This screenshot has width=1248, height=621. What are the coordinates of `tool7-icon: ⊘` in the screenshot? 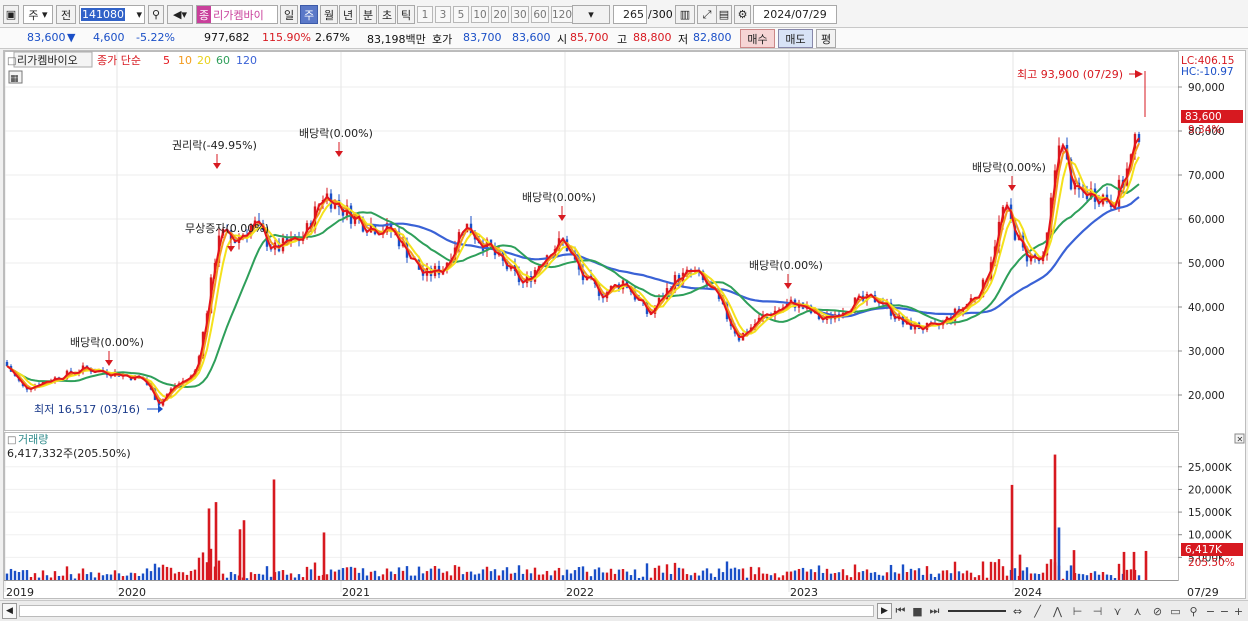 It's located at (1157, 611).